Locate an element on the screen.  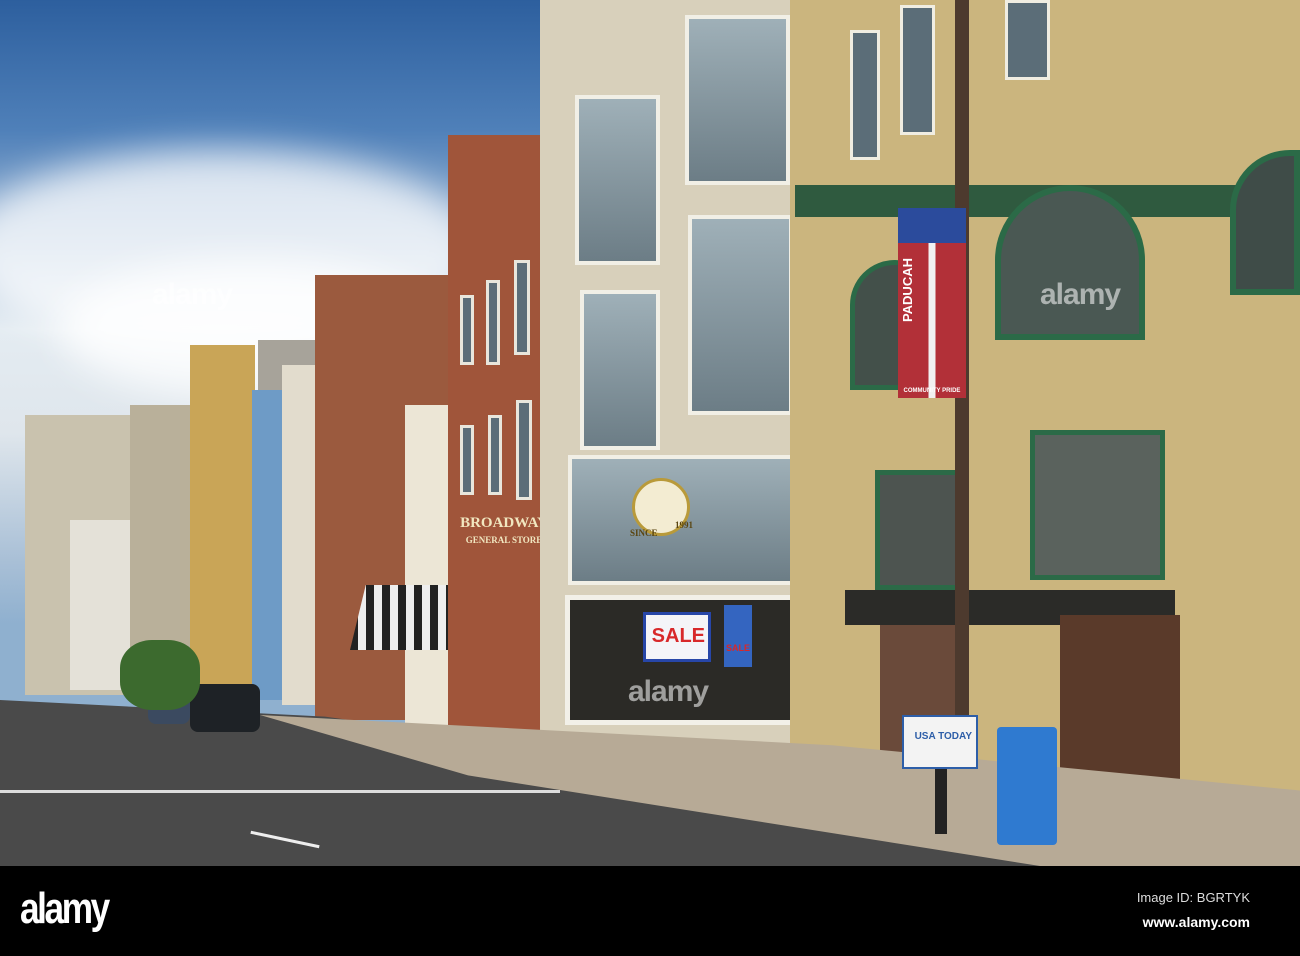
parked-car is located at coordinates (225, 708).